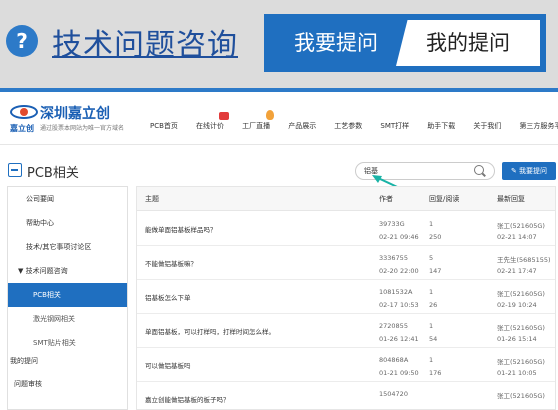  I want to click on sidebar-item-my-questions: 我的提问, so click(24, 361).